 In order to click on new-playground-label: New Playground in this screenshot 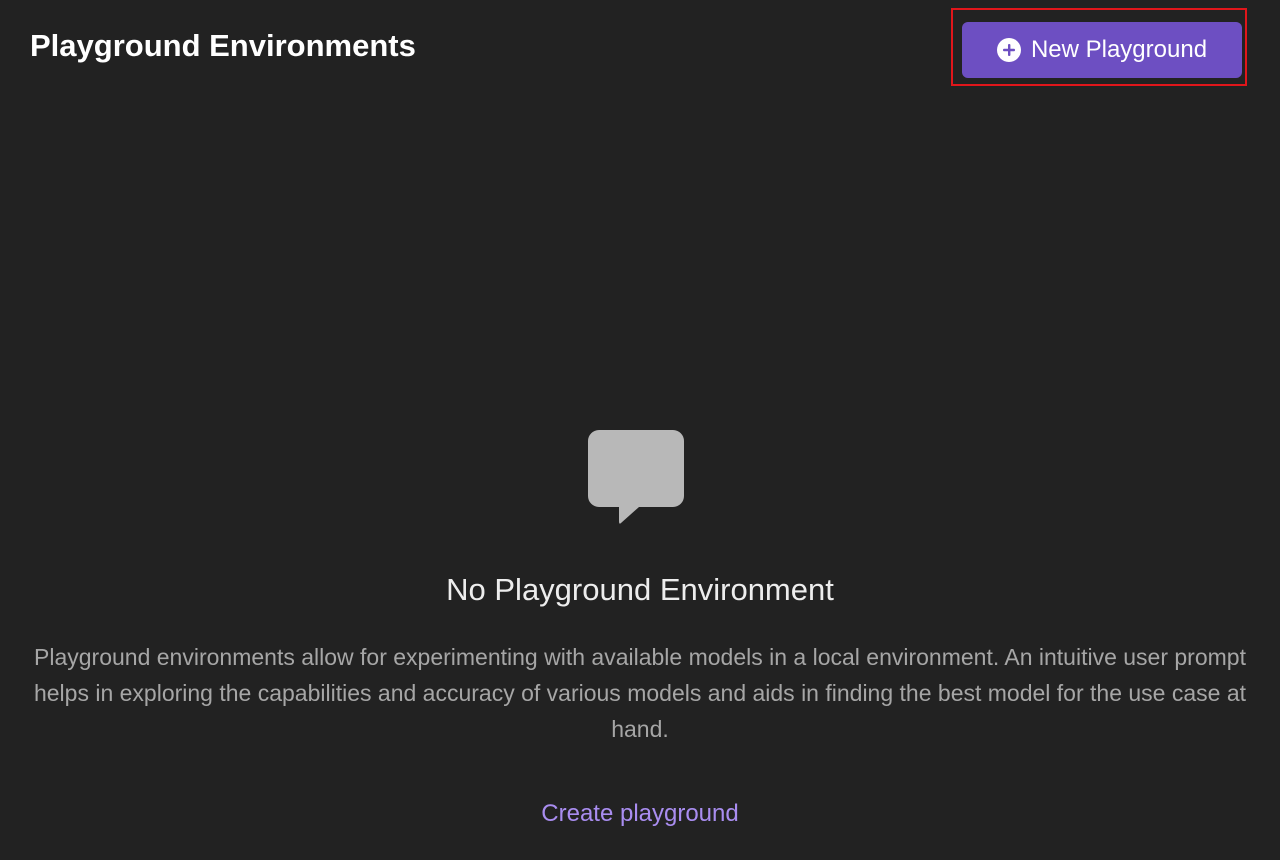, I will do `click(1119, 49)`.